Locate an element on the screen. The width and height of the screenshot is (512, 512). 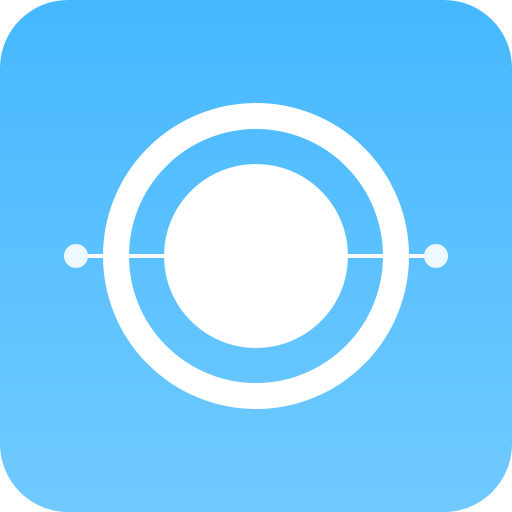
right-node is located at coordinates (436, 256).